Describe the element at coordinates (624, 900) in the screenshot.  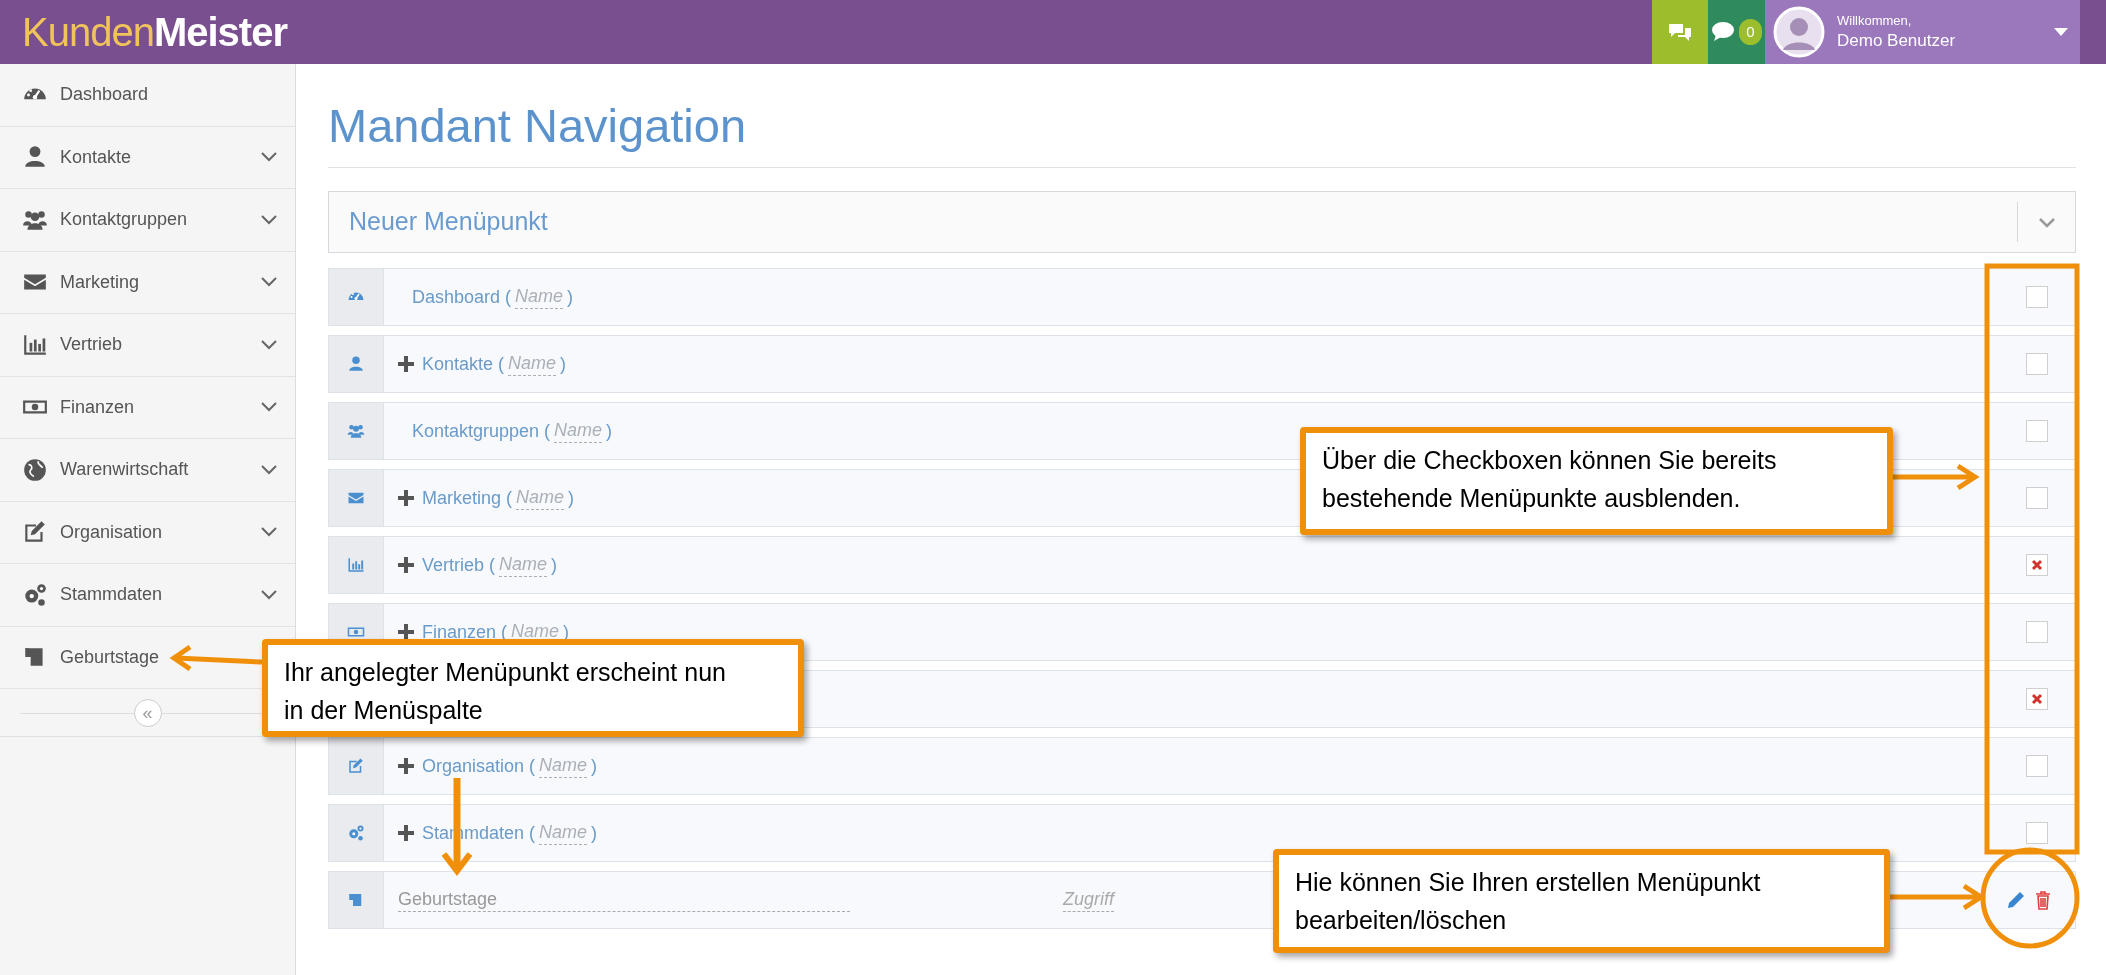
I see `name-field: Geburtstage` at that location.